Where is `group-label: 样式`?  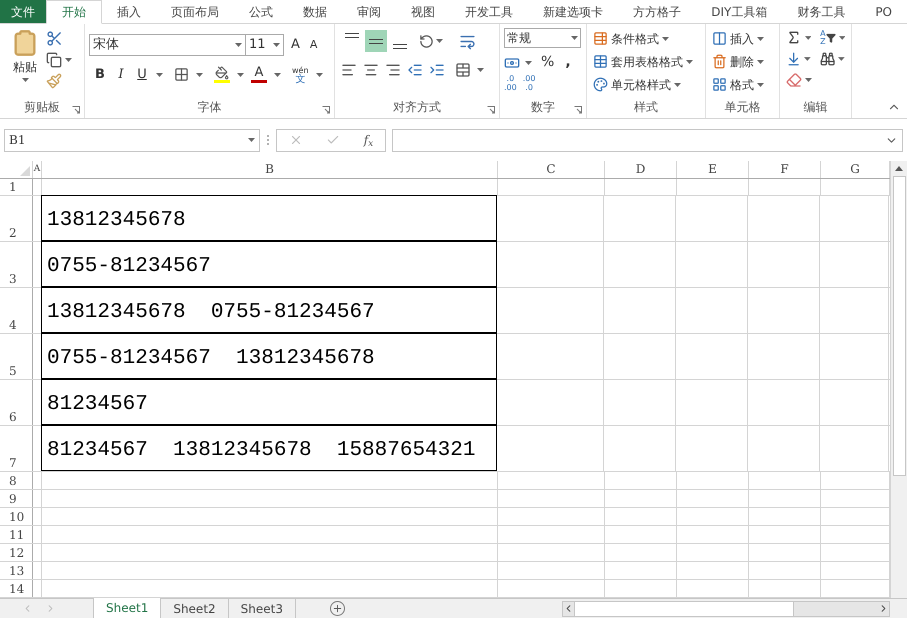 group-label: 样式 is located at coordinates (646, 107).